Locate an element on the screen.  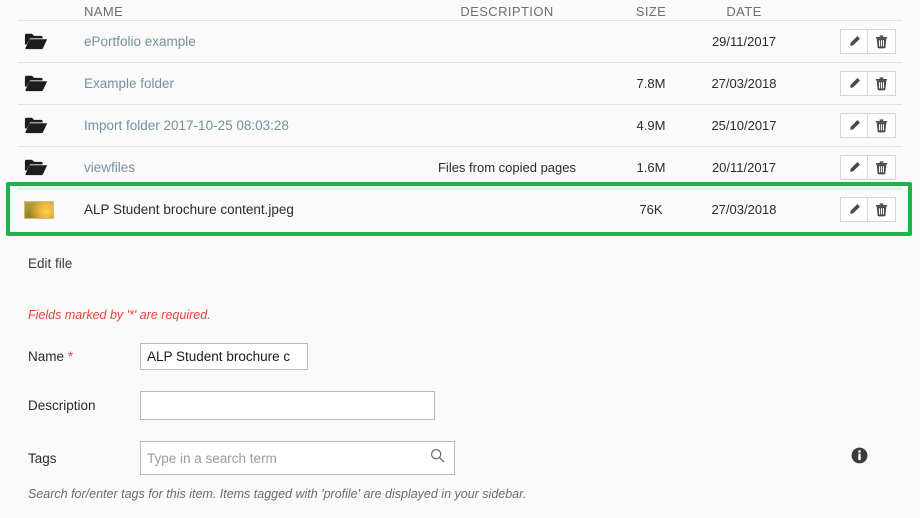
form-legend: Edit file is located at coordinates (50, 263).